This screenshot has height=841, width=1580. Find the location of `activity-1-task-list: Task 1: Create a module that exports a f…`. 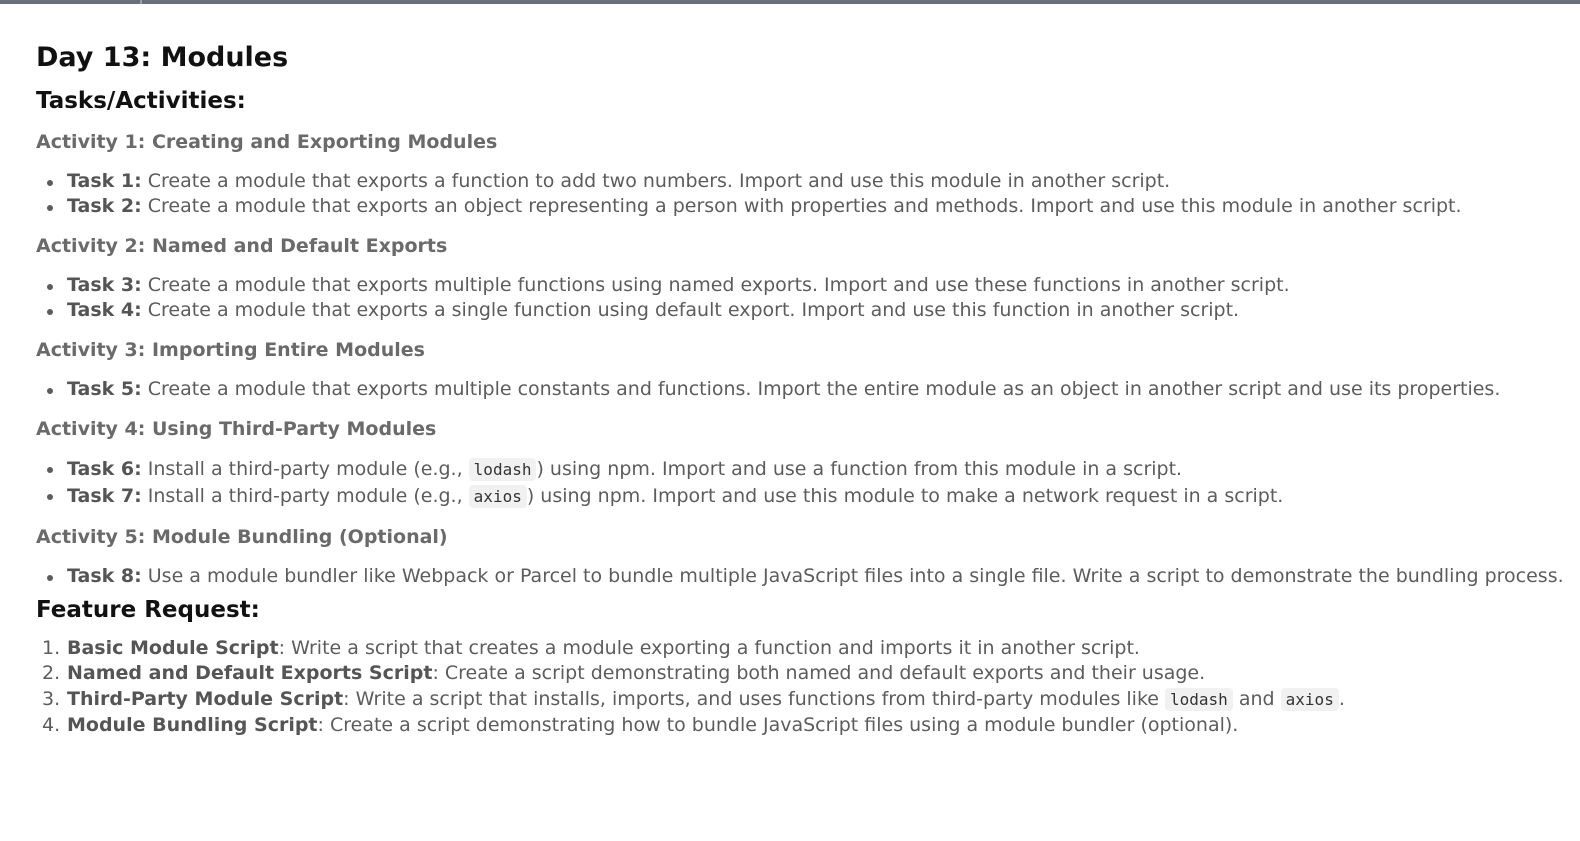

activity-1-task-list: Task 1: Create a module that exports a f… is located at coordinates (802, 194).